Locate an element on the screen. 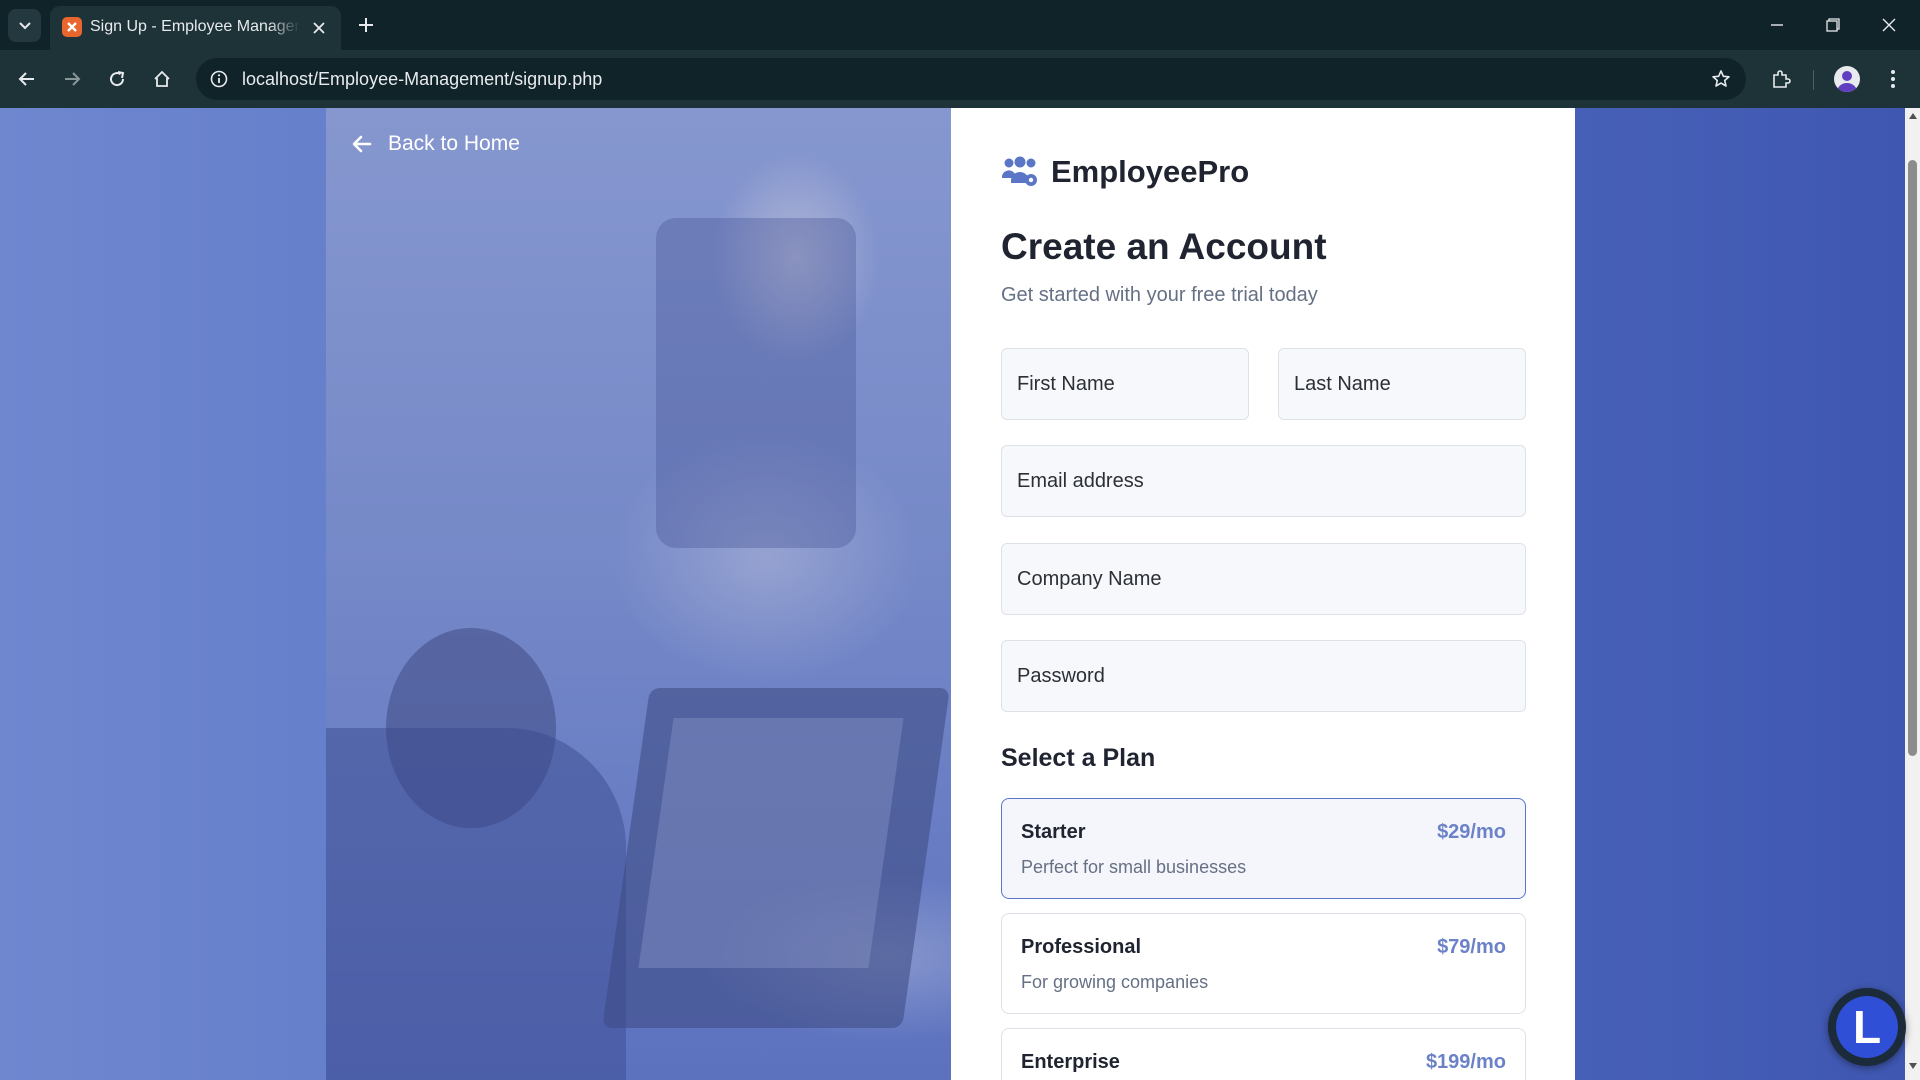 The image size is (1920, 1080). plan-price: $79/mo is located at coordinates (1471, 947).